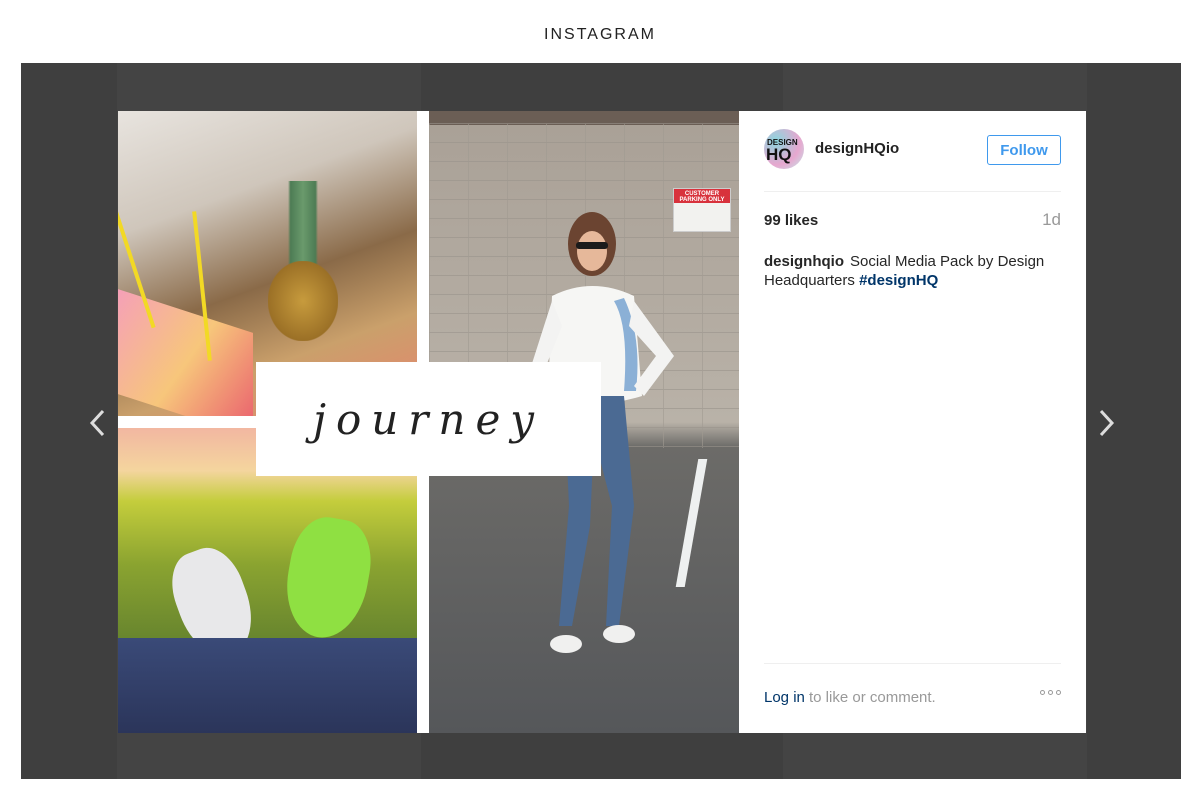  What do you see at coordinates (872, 697) in the screenshot?
I see `login-prompt-text: to like or comment.` at bounding box center [872, 697].